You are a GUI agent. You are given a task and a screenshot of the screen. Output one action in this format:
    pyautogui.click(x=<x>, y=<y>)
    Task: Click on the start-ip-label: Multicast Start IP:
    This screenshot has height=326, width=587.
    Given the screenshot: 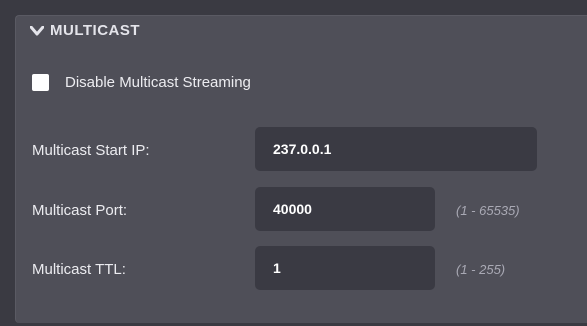 What is the action you would take?
    pyautogui.click(x=91, y=150)
    